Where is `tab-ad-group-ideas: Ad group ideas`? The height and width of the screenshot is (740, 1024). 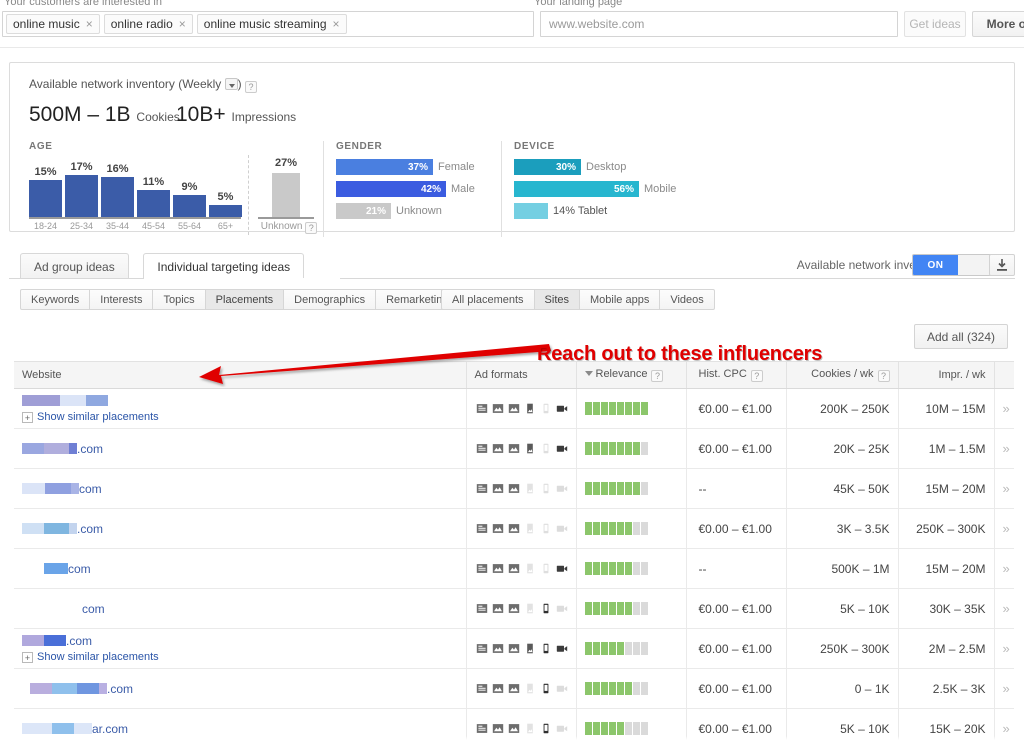
tab-ad-group-ideas: Ad group ideas is located at coordinates (74, 266).